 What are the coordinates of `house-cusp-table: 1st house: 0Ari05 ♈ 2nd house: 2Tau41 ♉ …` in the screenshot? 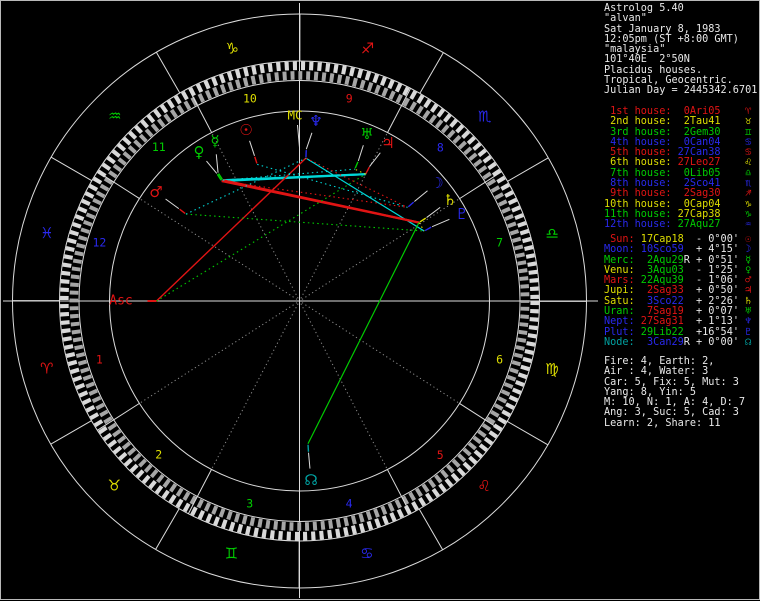 It's located at (677, 169).